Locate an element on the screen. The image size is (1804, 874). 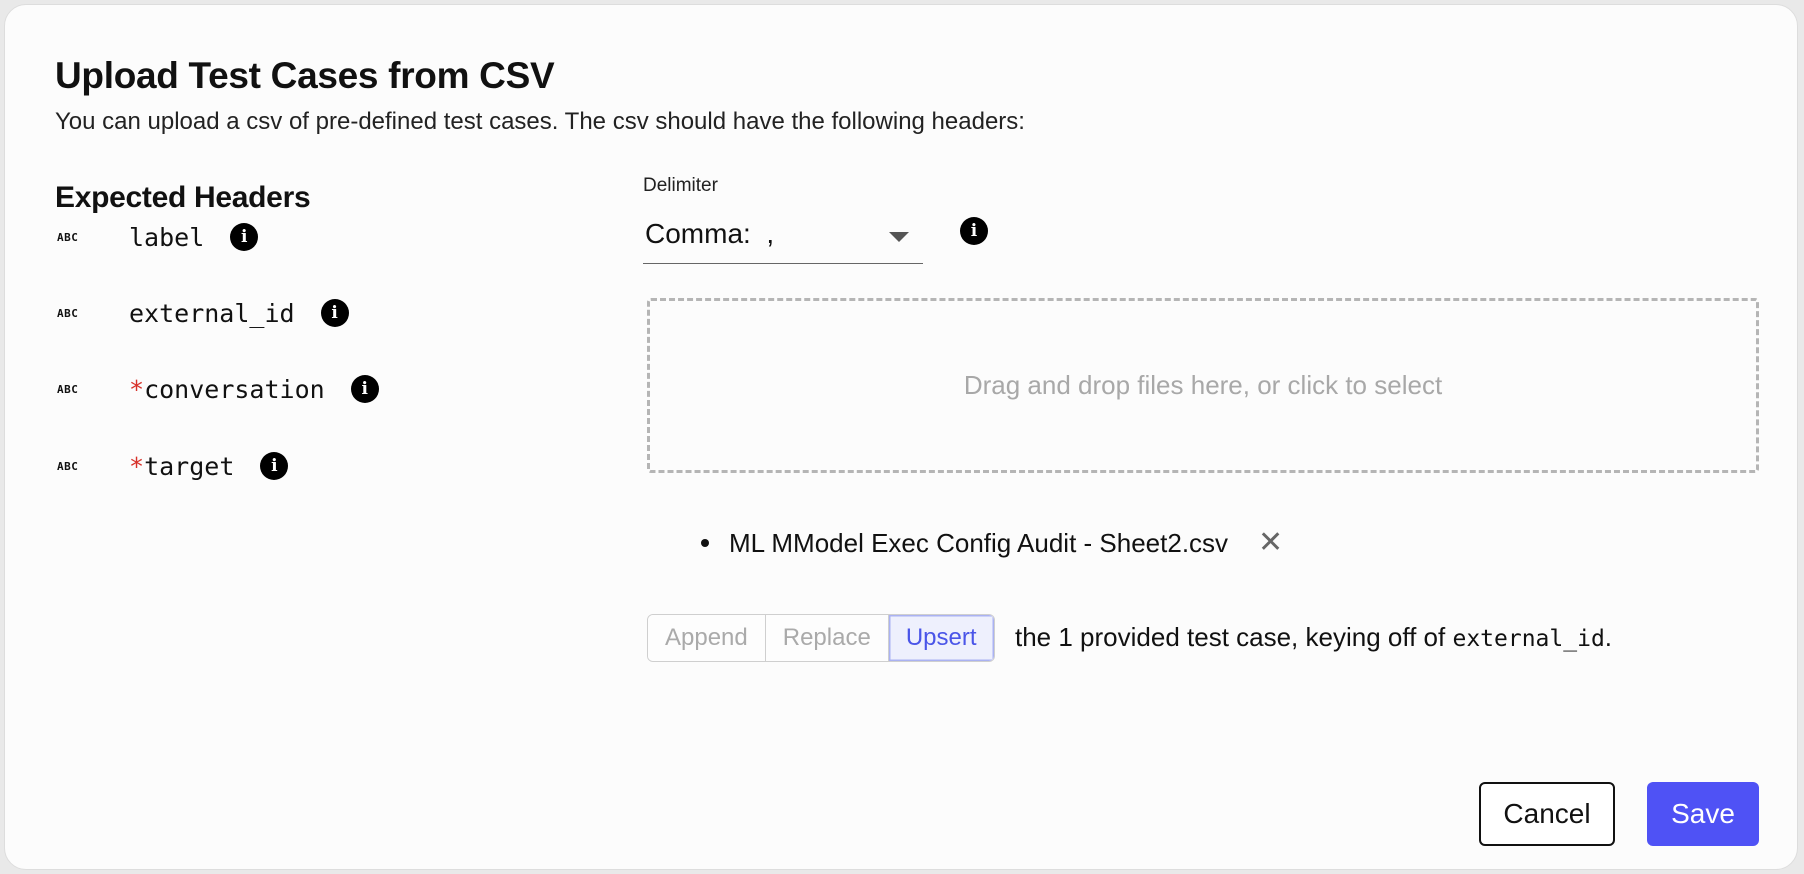
header-name: *target is located at coordinates (181, 466).